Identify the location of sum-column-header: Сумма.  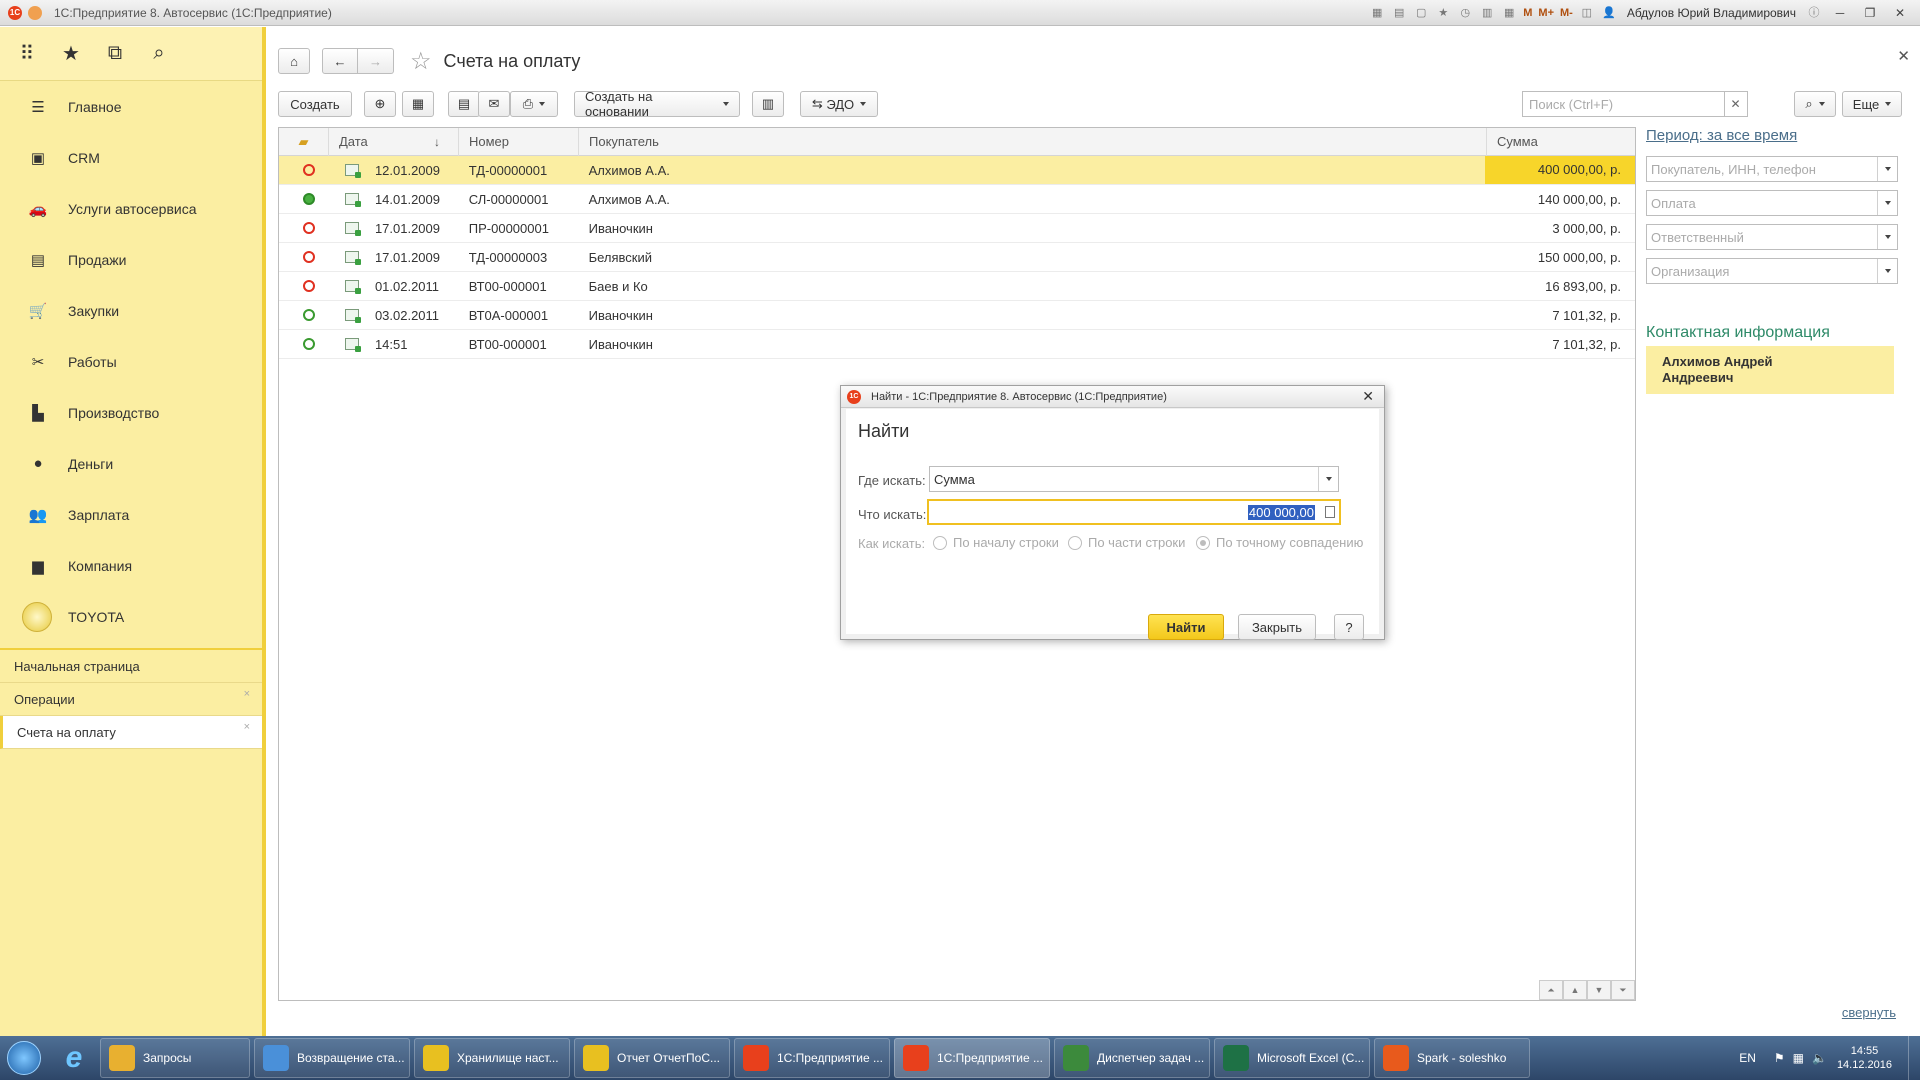
(1561, 142).